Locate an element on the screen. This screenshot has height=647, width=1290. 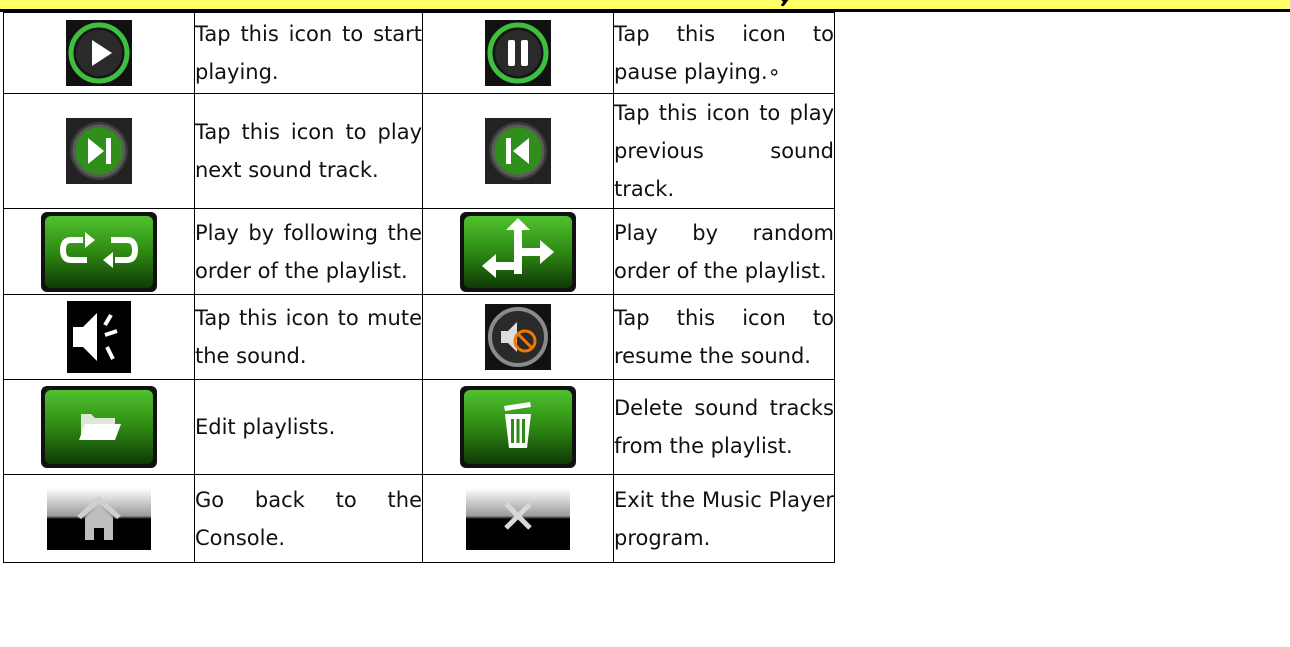
home-icon is located at coordinates (99, 518).